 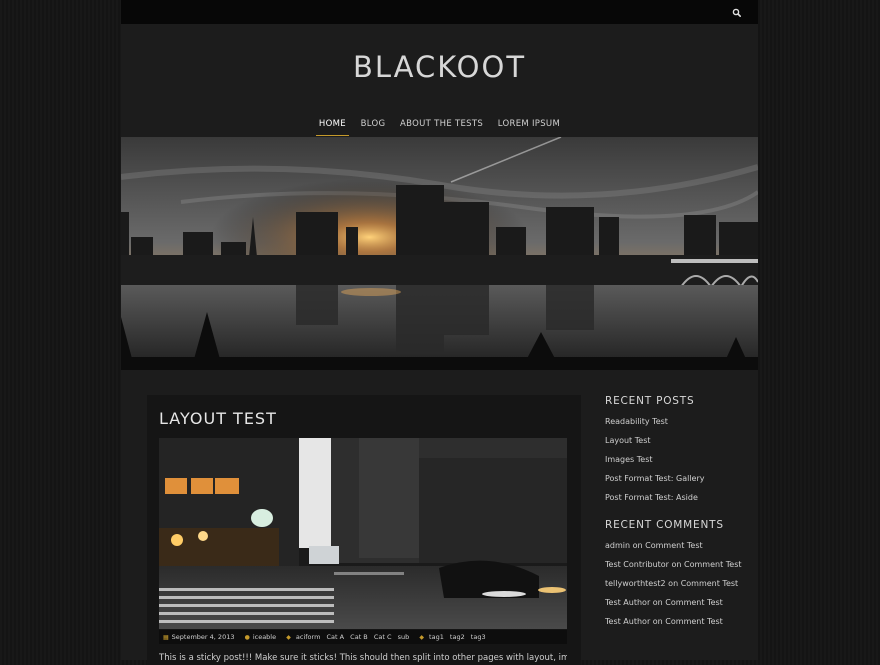 What do you see at coordinates (651, 497) in the screenshot?
I see `recent-post-link: Post Format Test: Aside` at bounding box center [651, 497].